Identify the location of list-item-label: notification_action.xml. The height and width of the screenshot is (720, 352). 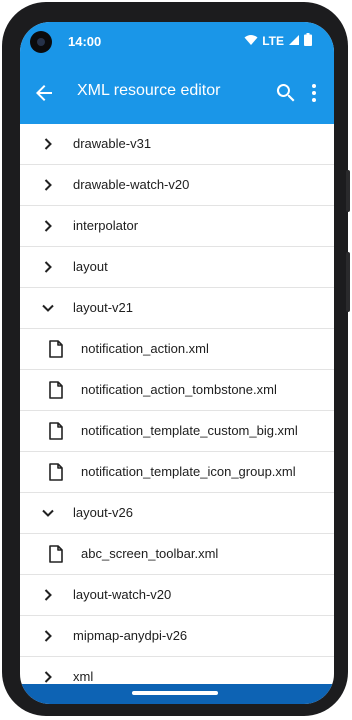
(145, 348).